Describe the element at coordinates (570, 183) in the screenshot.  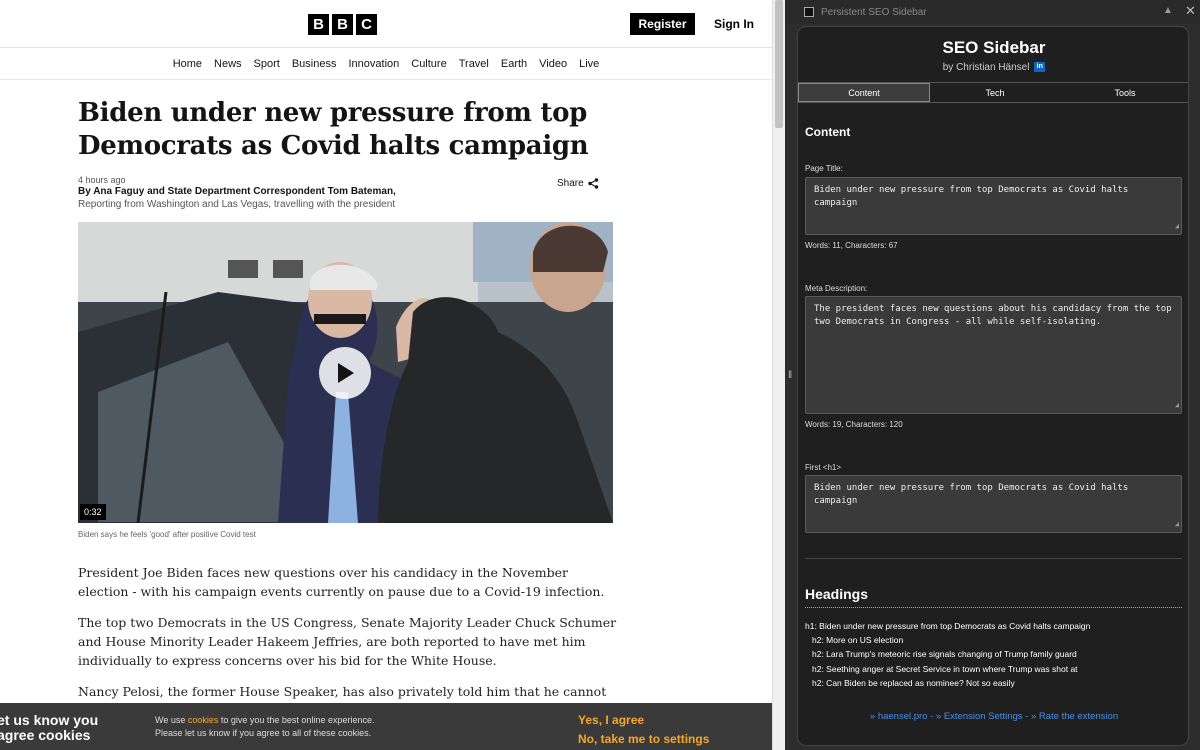
I see `share-label: Share` at that location.